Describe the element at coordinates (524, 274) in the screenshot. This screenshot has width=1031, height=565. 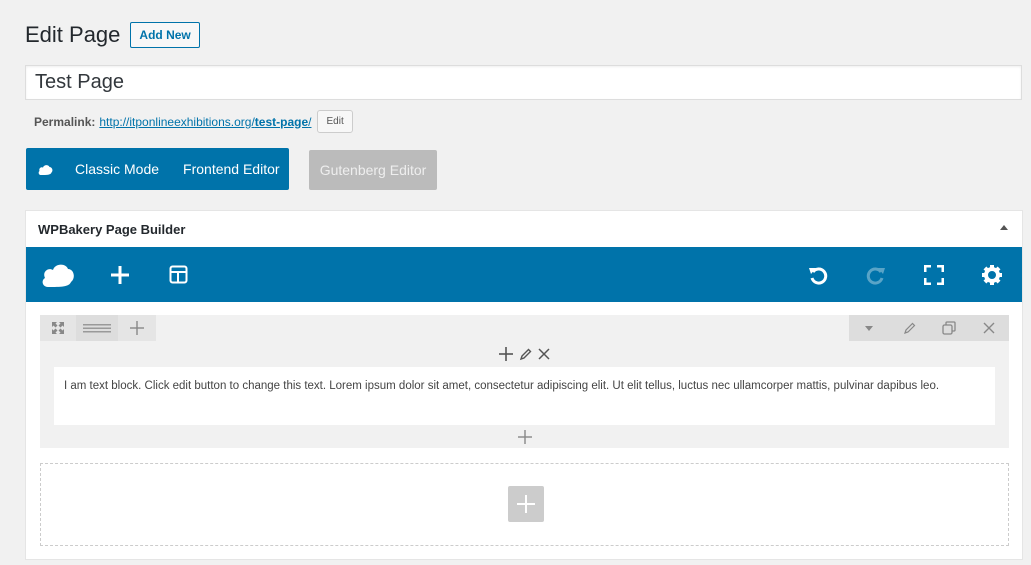
I see `builder-toolbar` at that location.